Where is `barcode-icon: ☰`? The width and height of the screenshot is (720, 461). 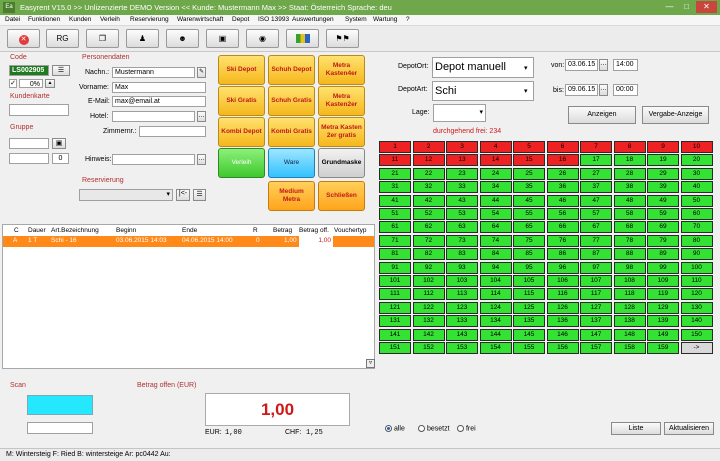 barcode-icon: ☰ is located at coordinates (61, 70).